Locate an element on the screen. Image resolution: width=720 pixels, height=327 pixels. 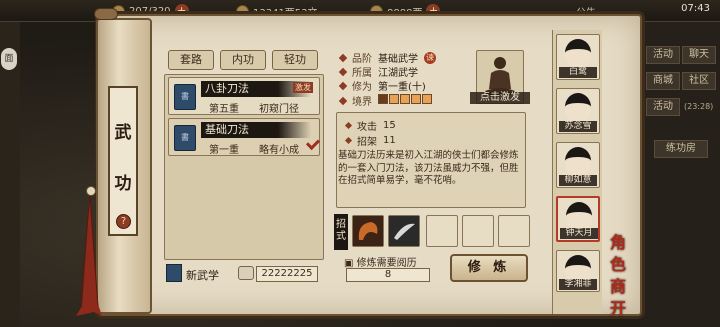
list-item-basic-blade: 書 基础刀法 第一重 略有小成 is located at coordinates (244, 137).